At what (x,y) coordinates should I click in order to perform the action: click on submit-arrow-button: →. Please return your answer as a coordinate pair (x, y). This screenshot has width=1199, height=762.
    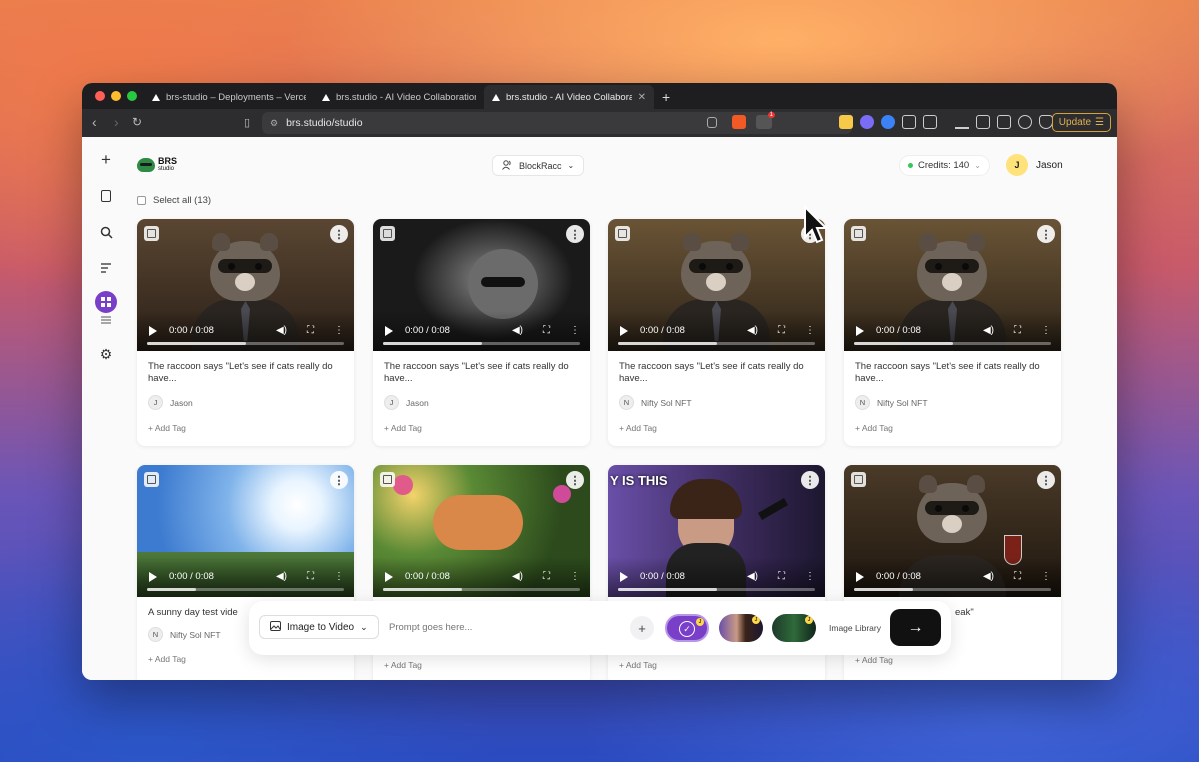
    Looking at the image, I should click on (915, 627).